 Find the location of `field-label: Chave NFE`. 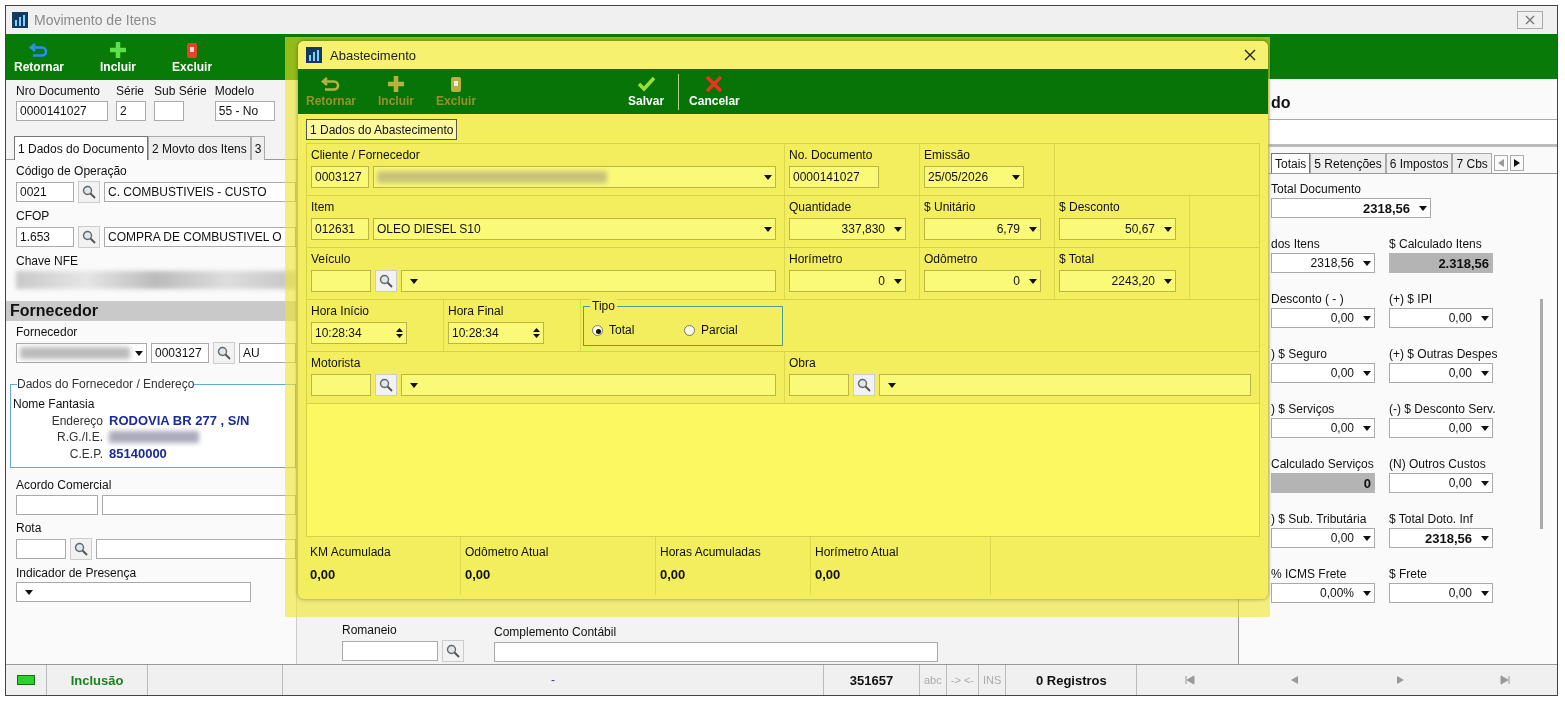

field-label: Chave NFE is located at coordinates (48, 261).